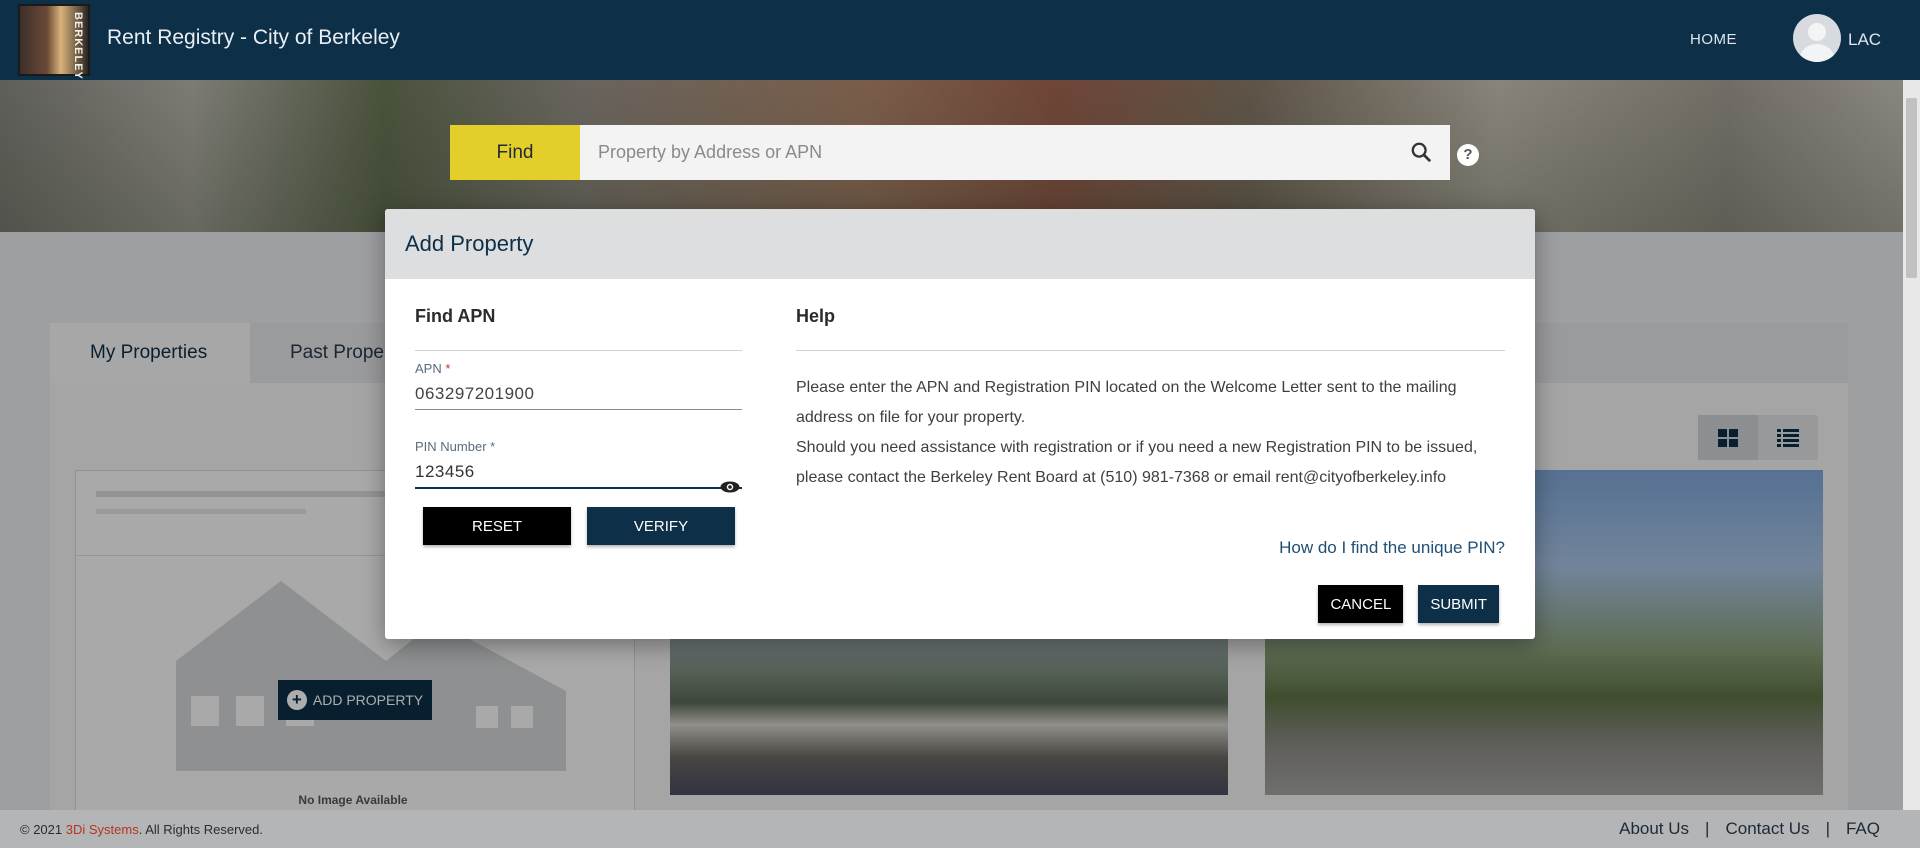 Image resolution: width=1920 pixels, height=848 pixels. What do you see at coordinates (1713, 39) in the screenshot?
I see `nav-home-link: HOME` at bounding box center [1713, 39].